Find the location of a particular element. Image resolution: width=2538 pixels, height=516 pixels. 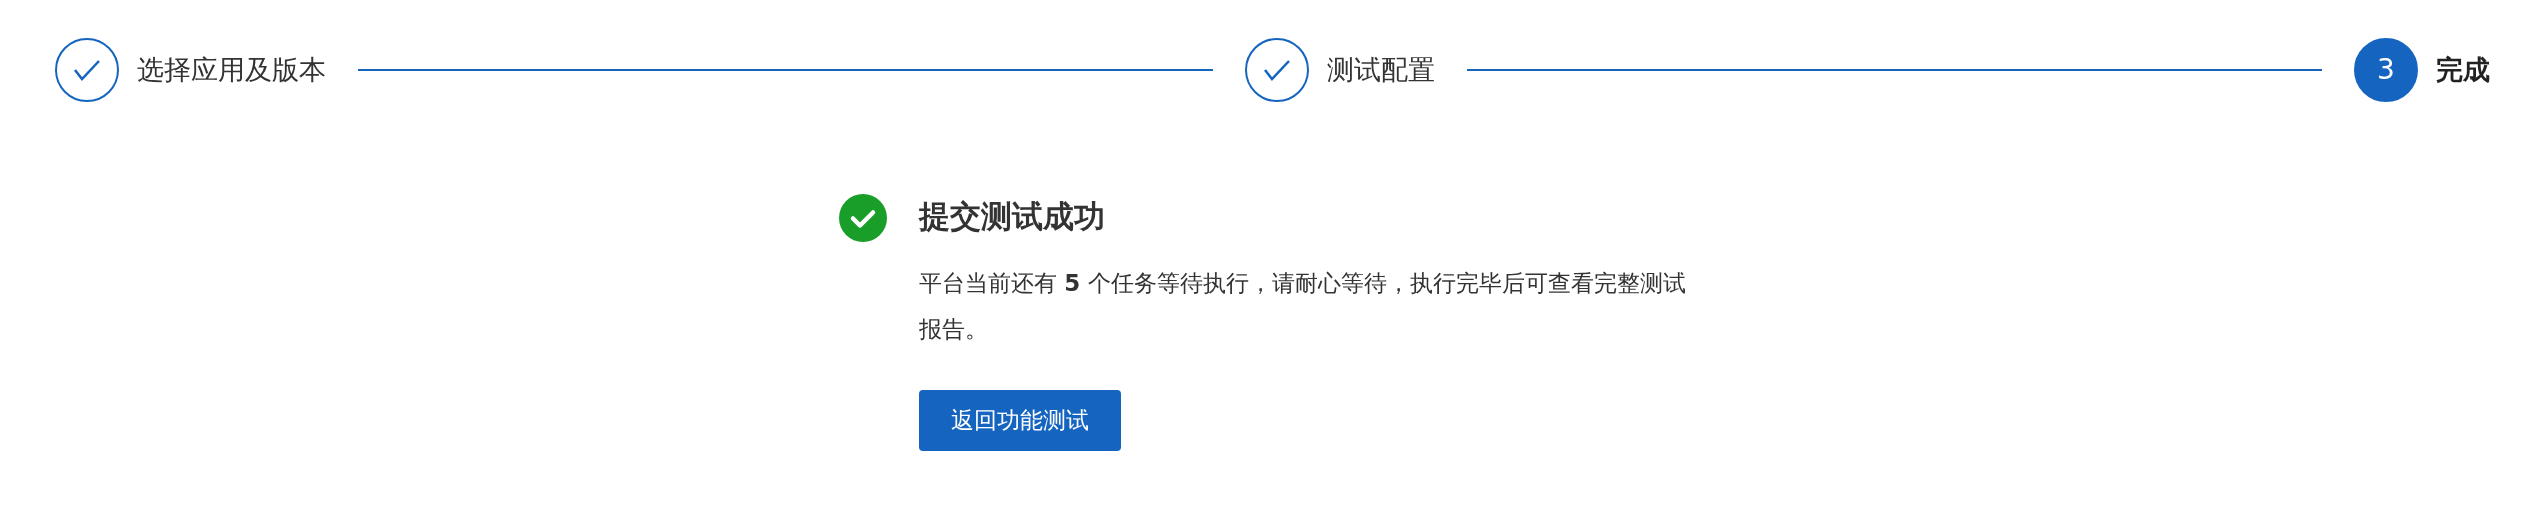

step-label: 完成 is located at coordinates (2463, 69).